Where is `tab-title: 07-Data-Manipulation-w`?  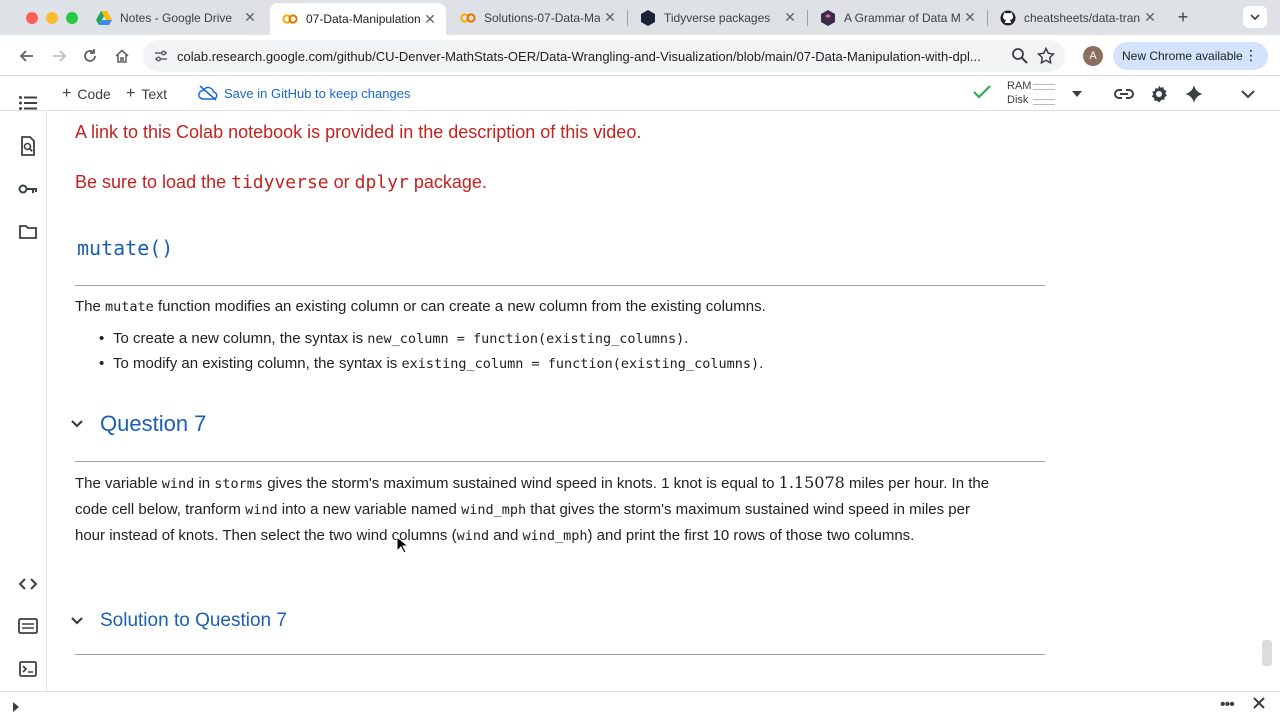
tab-title: 07-Data-Manipulation-w is located at coordinates (363, 19).